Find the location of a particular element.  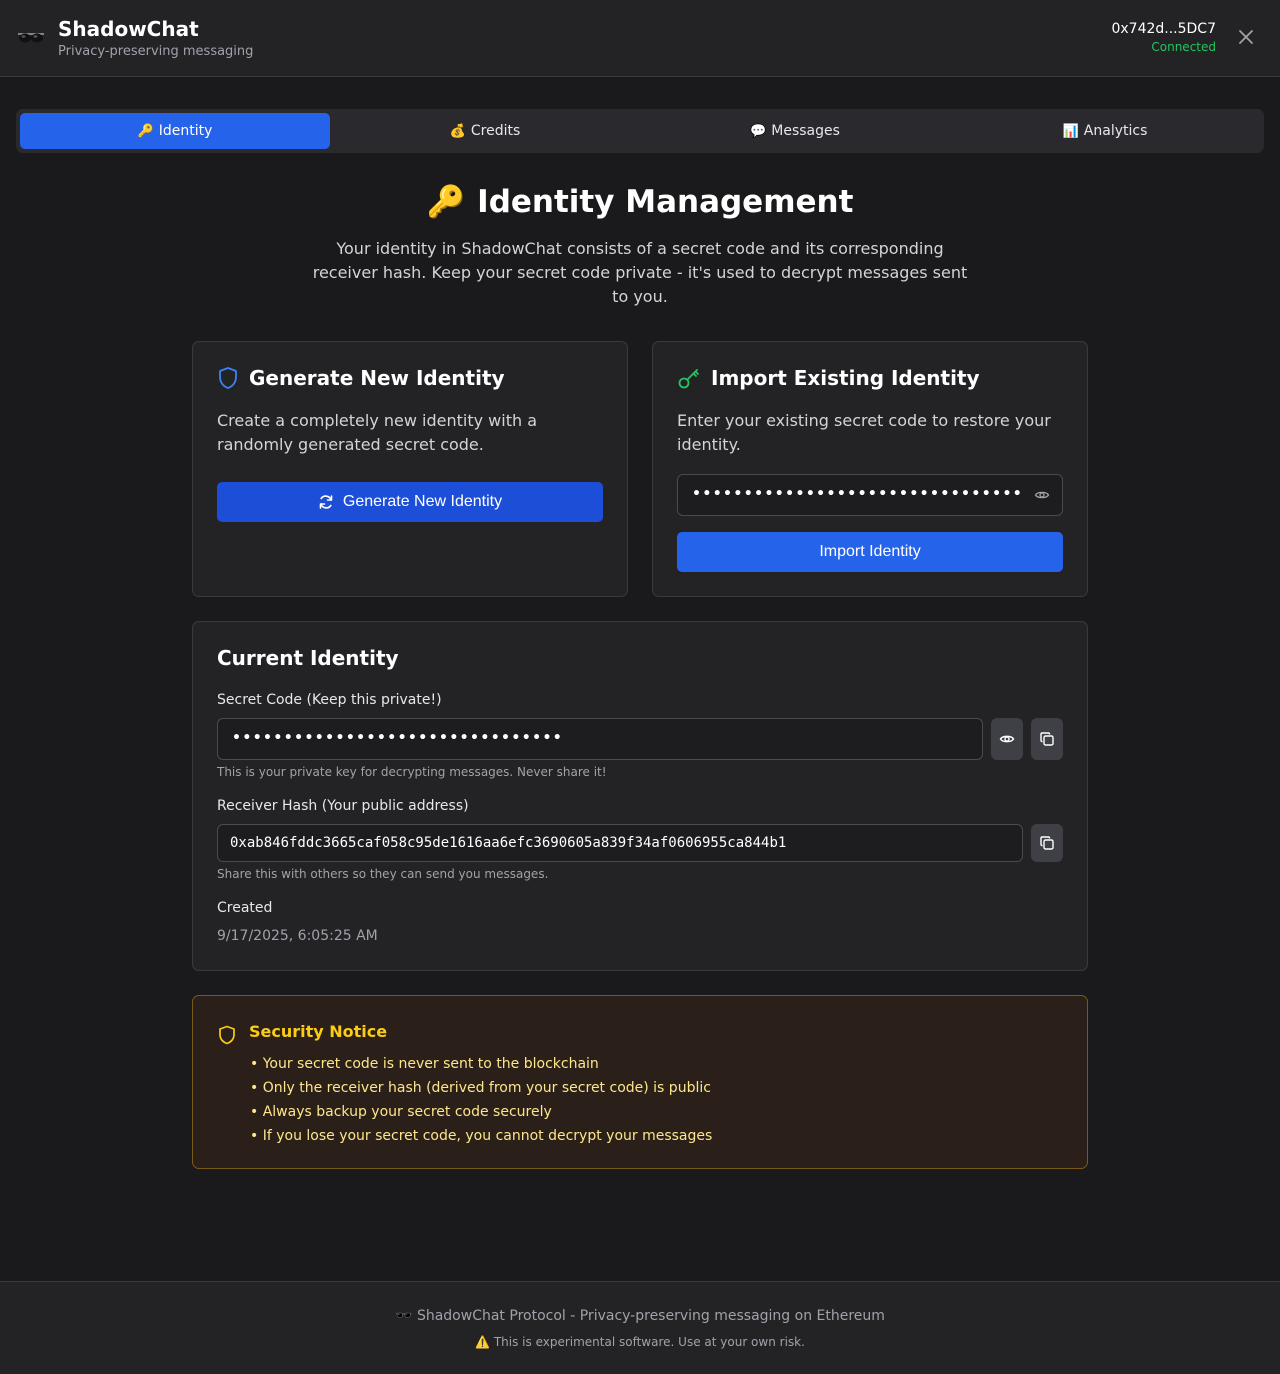

secret-code-label: Secret Code (Keep this private!) is located at coordinates (329, 700).